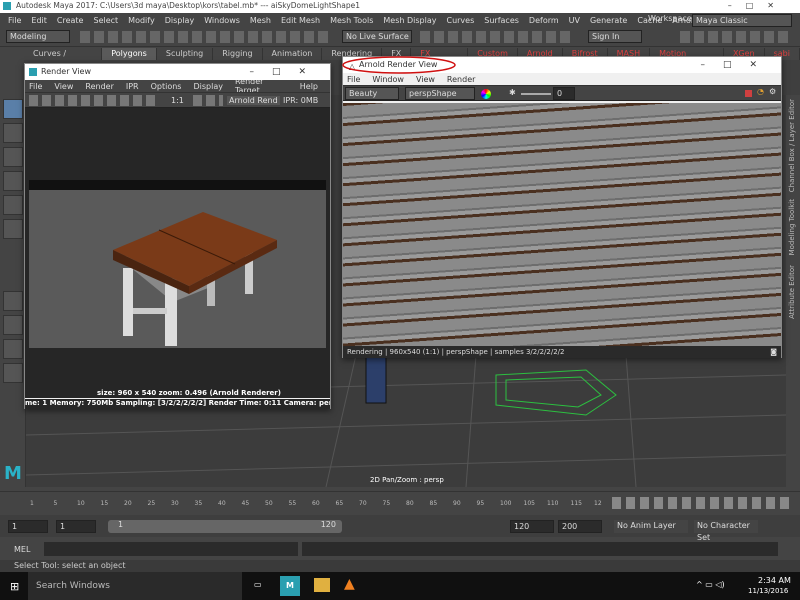 The image size is (800, 600). I want to click on paint-tool-icon, so click(13, 157).